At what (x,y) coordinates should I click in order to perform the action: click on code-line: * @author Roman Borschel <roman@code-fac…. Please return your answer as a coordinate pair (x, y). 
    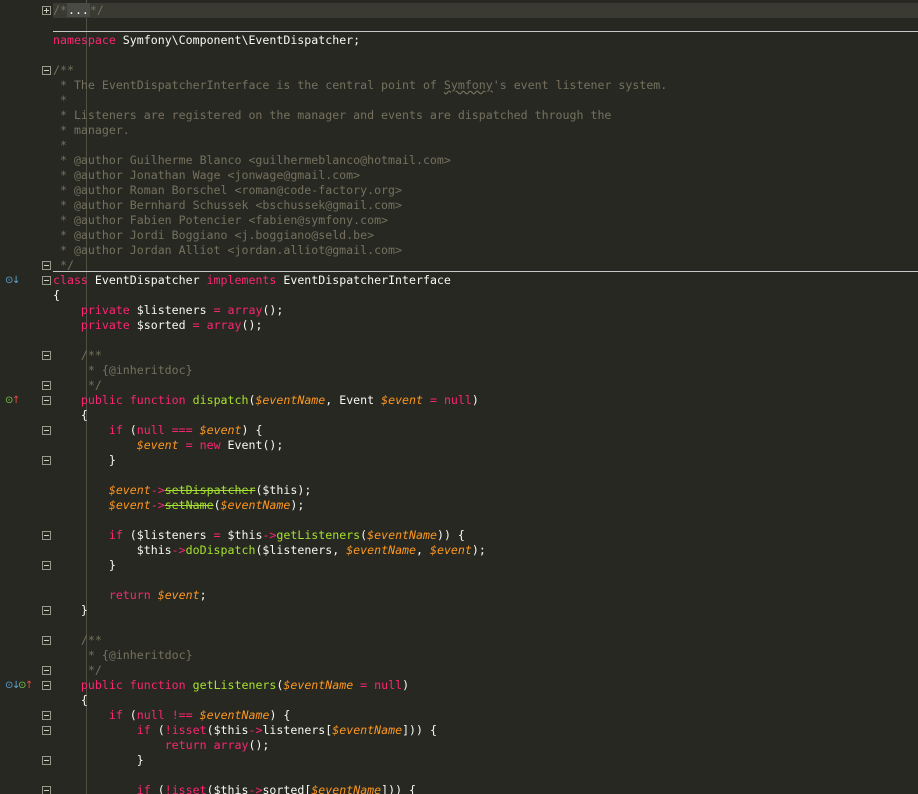
    Looking at the image, I should click on (485, 190).